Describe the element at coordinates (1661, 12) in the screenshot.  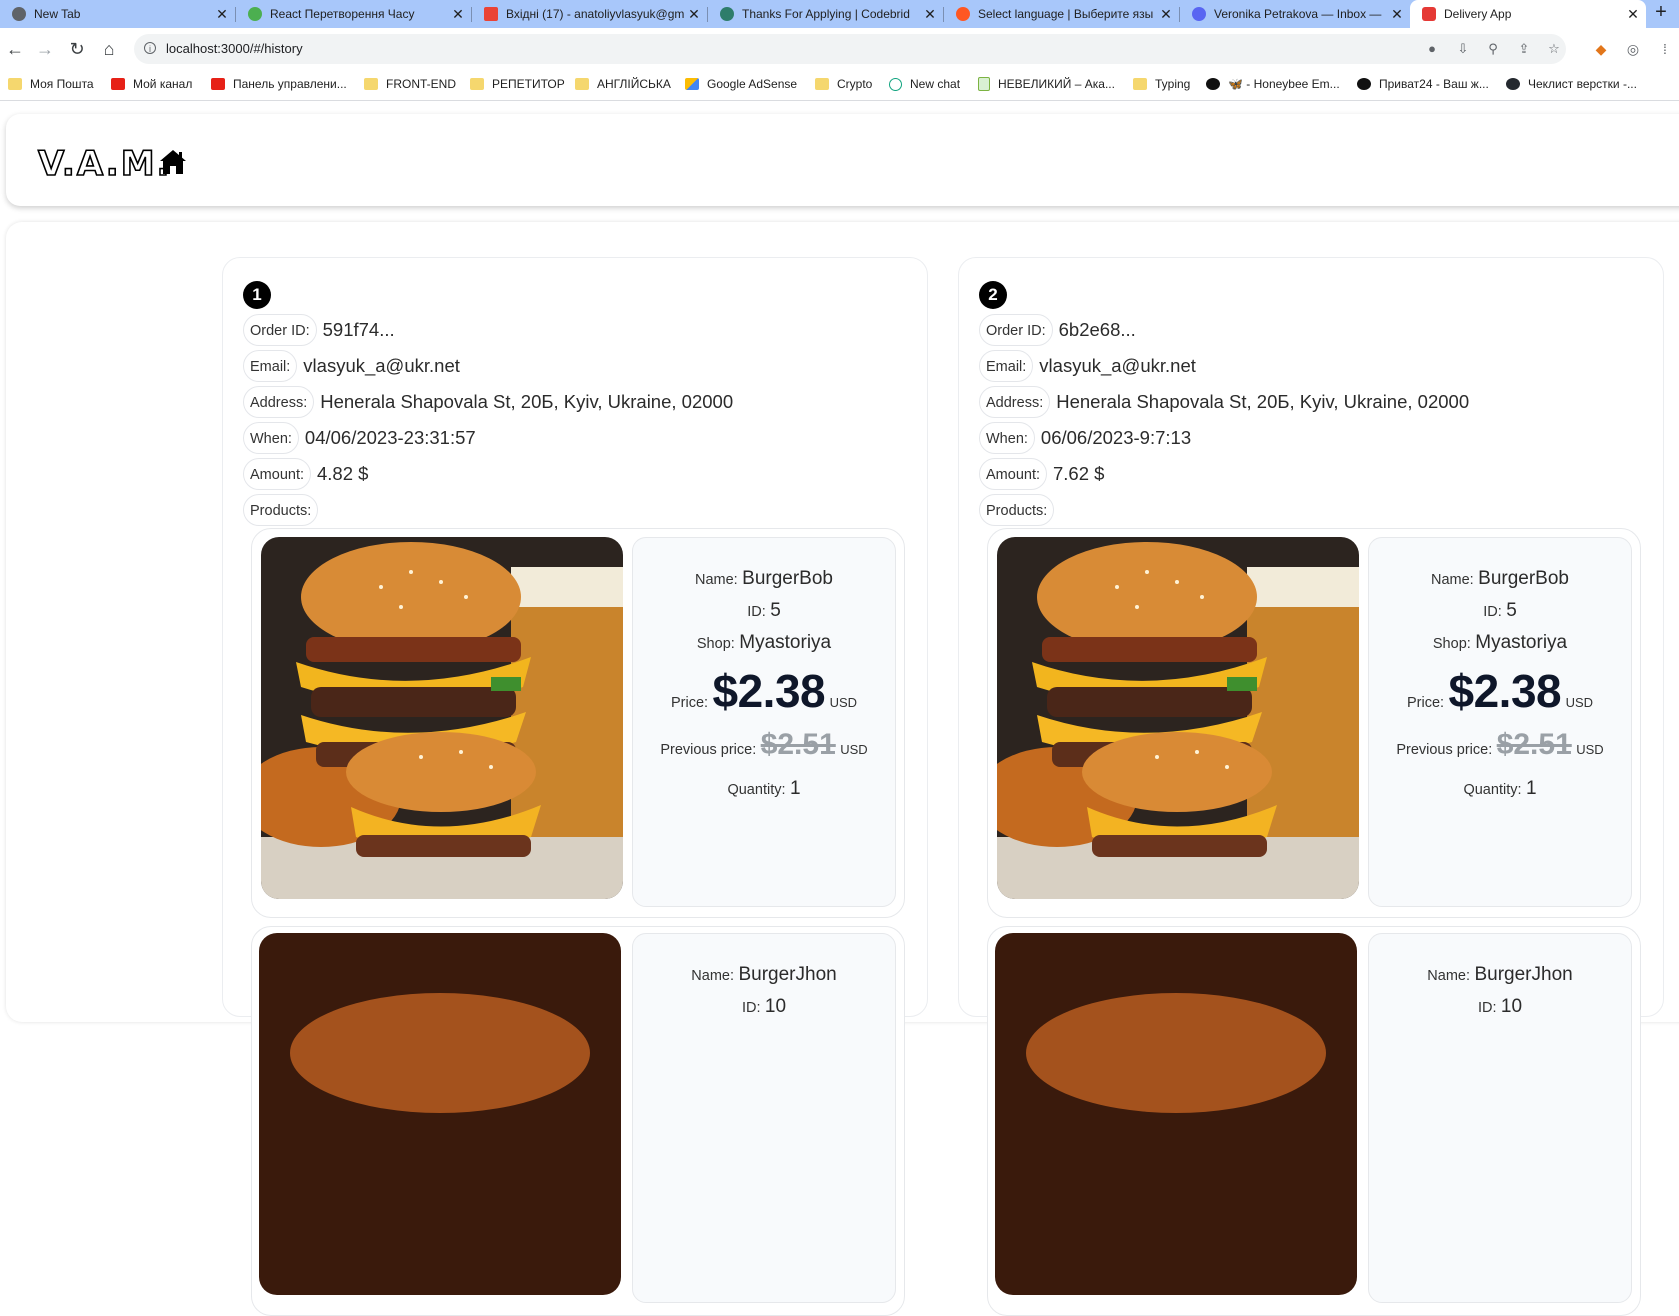
I see `new-tab-plus-icon: +` at that location.